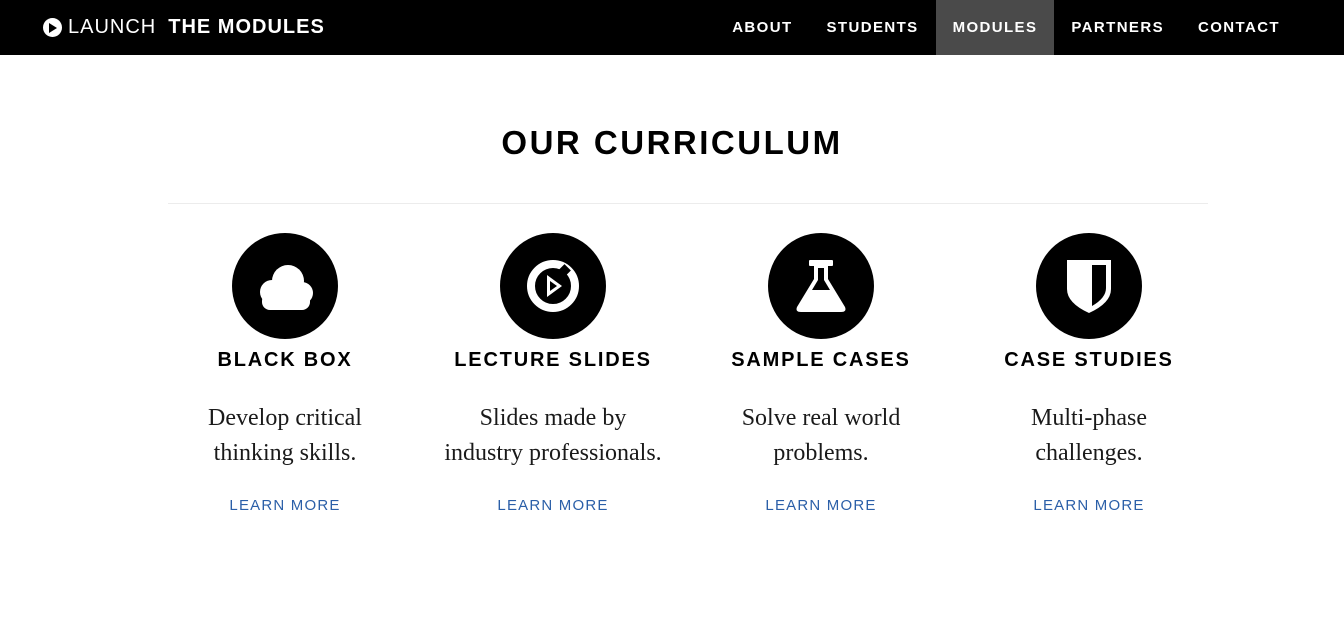 The image size is (1344, 628). What do you see at coordinates (1239, 27) in the screenshot?
I see `nav-item-contact: CONTACT` at bounding box center [1239, 27].